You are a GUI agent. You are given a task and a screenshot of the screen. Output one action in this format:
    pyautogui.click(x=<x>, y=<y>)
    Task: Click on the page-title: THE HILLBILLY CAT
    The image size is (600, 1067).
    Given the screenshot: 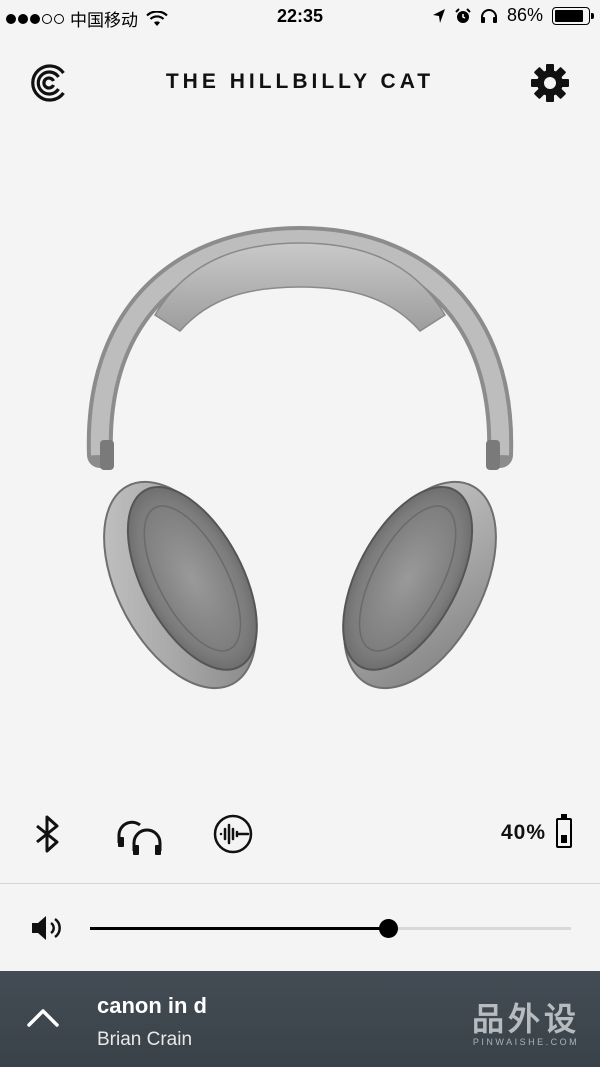 What is the action you would take?
    pyautogui.click(x=300, y=81)
    